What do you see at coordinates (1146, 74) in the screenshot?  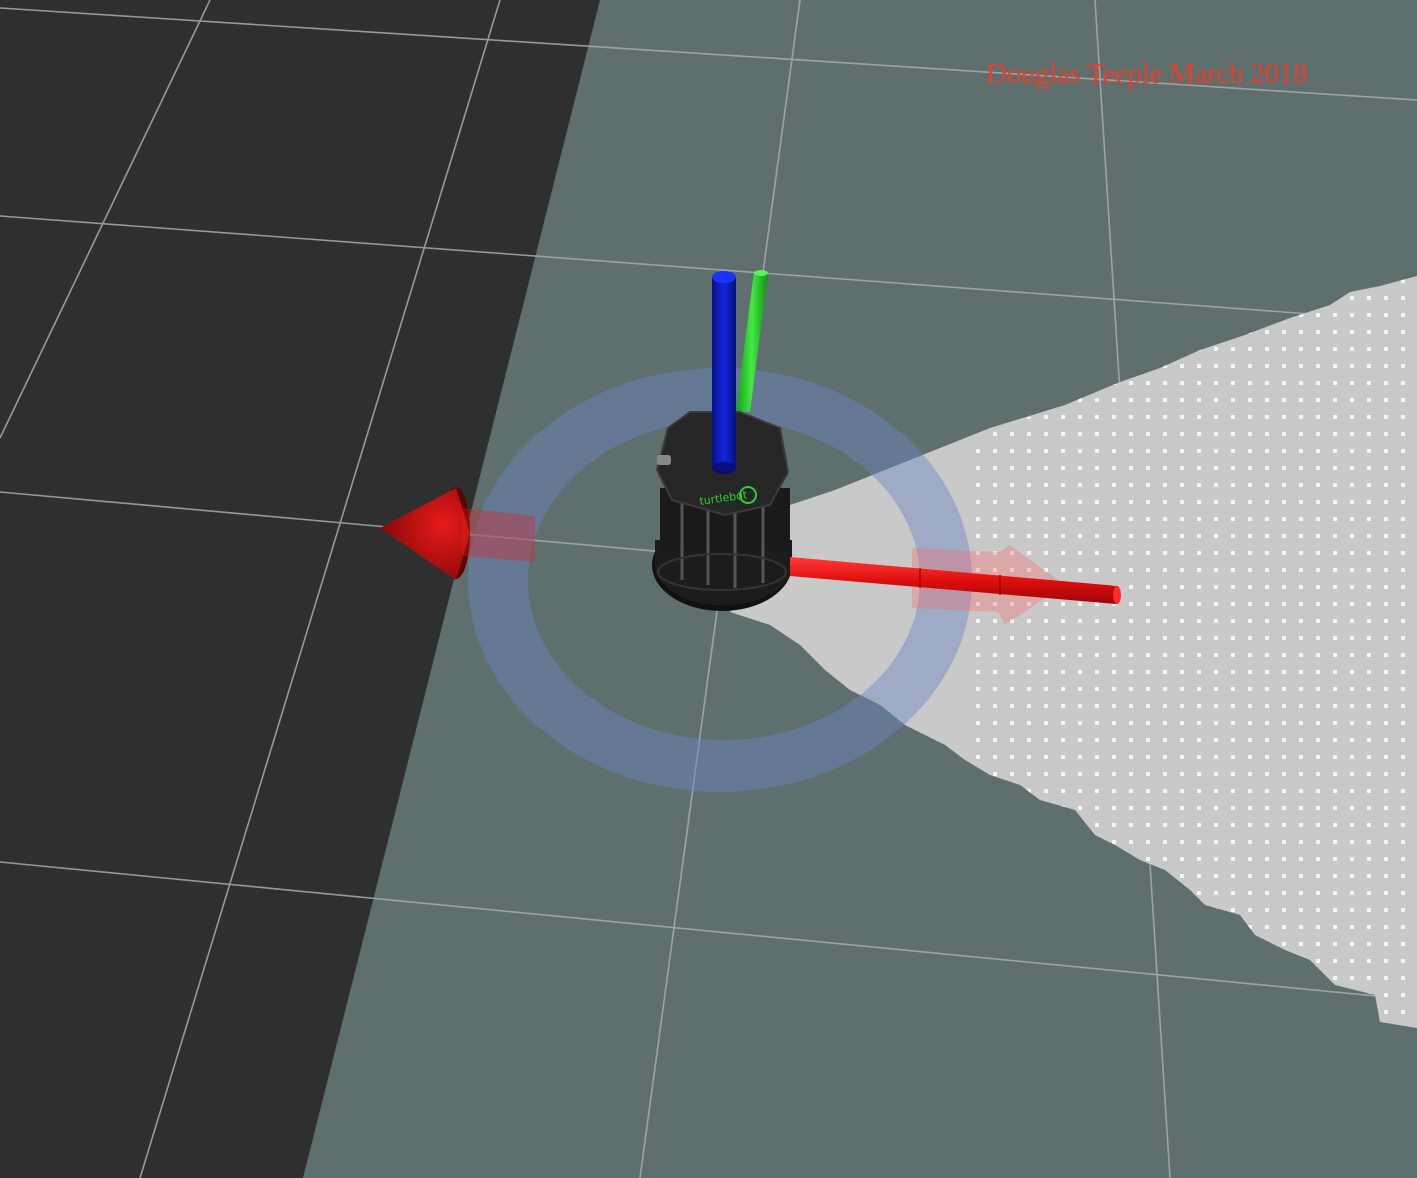 I see `watermark-text: Douglas Teeple March 2018` at bounding box center [1146, 74].